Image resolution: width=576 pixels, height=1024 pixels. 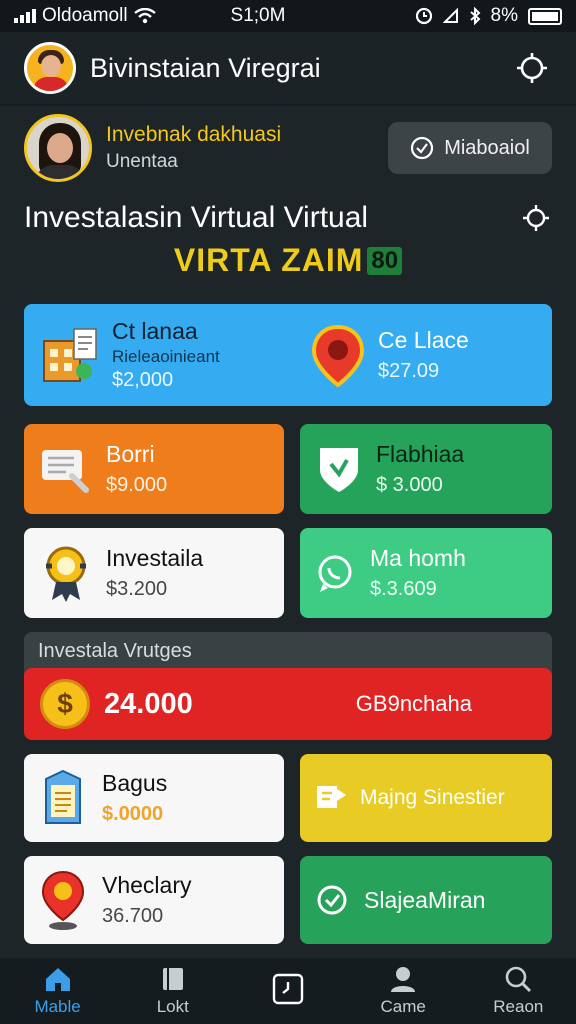 I want to click on signal-icon, so click(x=25, y=16).